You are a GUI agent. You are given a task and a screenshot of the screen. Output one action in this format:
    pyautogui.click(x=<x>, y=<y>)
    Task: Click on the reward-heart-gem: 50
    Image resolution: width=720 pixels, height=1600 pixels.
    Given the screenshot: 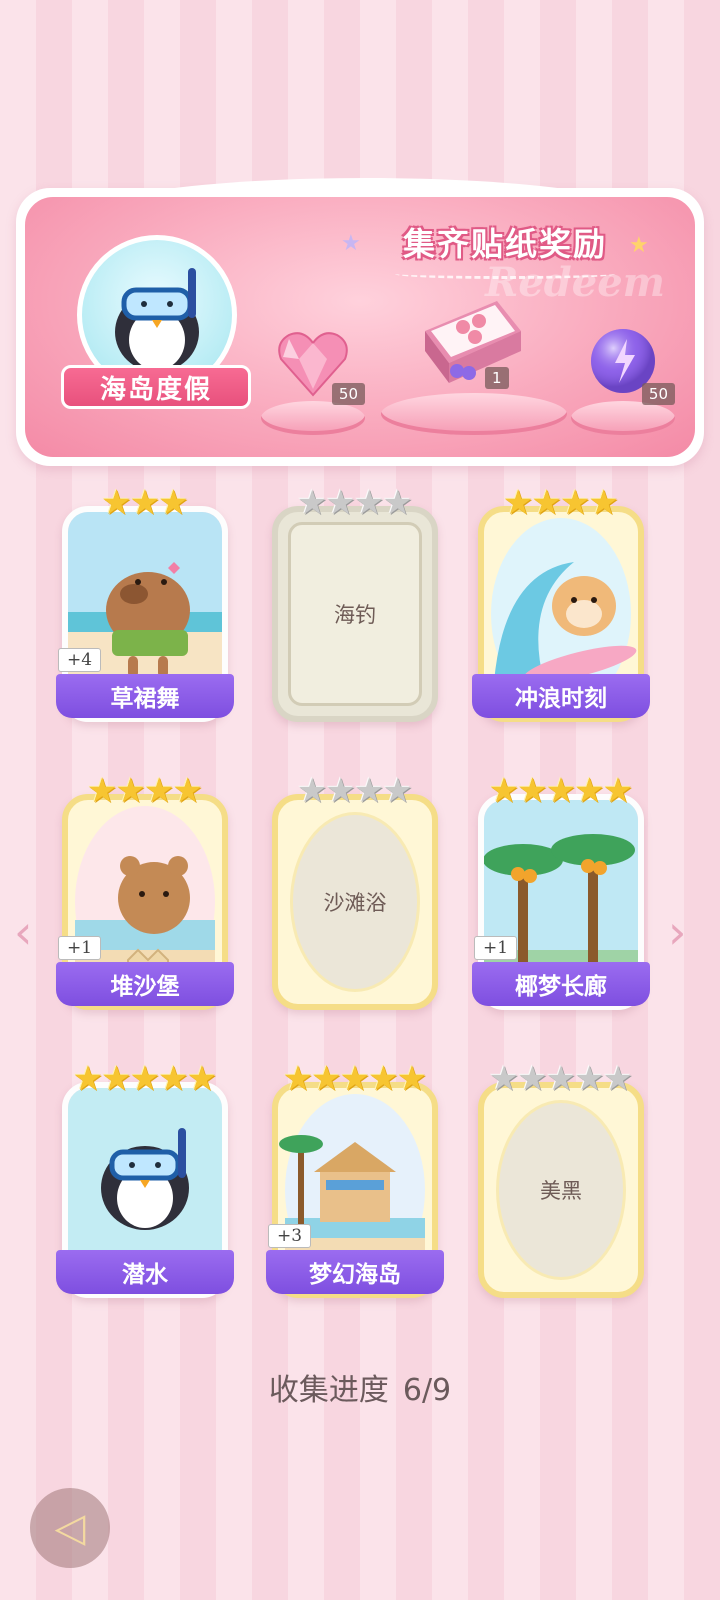 What is the action you would take?
    pyautogui.click(x=313, y=375)
    